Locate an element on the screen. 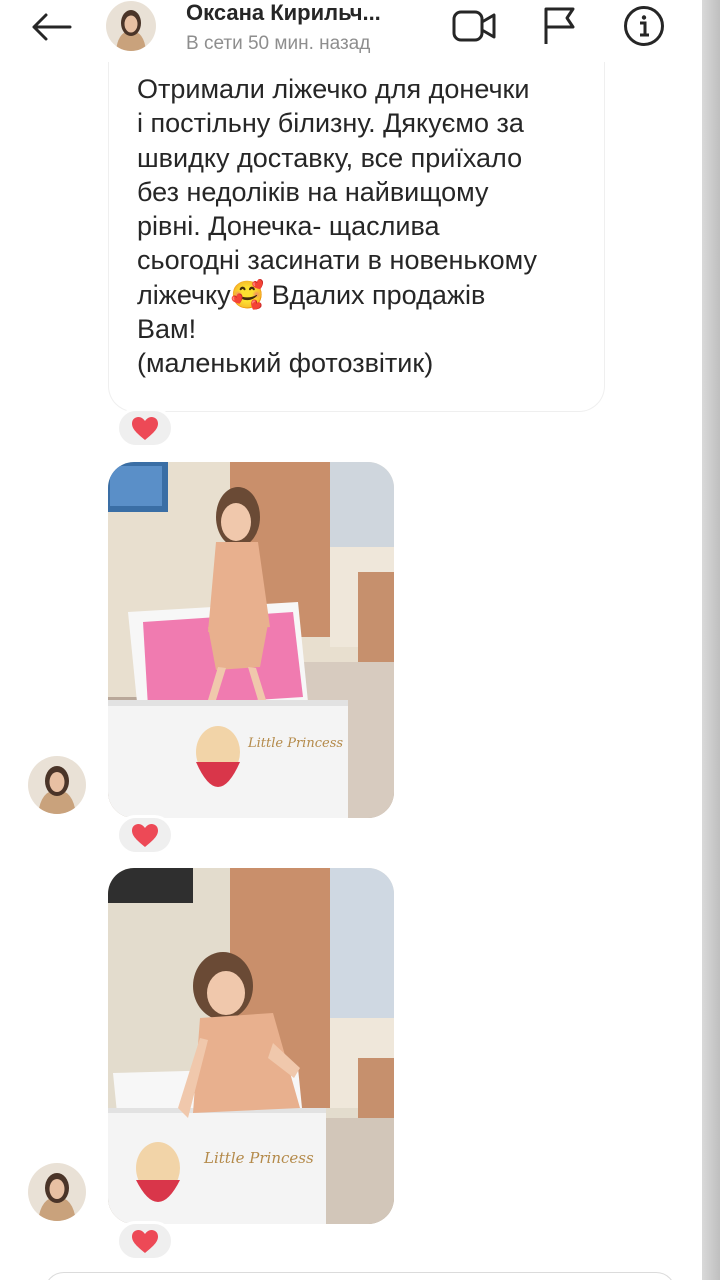 This screenshot has width=720, height=1280. info-icon is located at coordinates (644, 26).